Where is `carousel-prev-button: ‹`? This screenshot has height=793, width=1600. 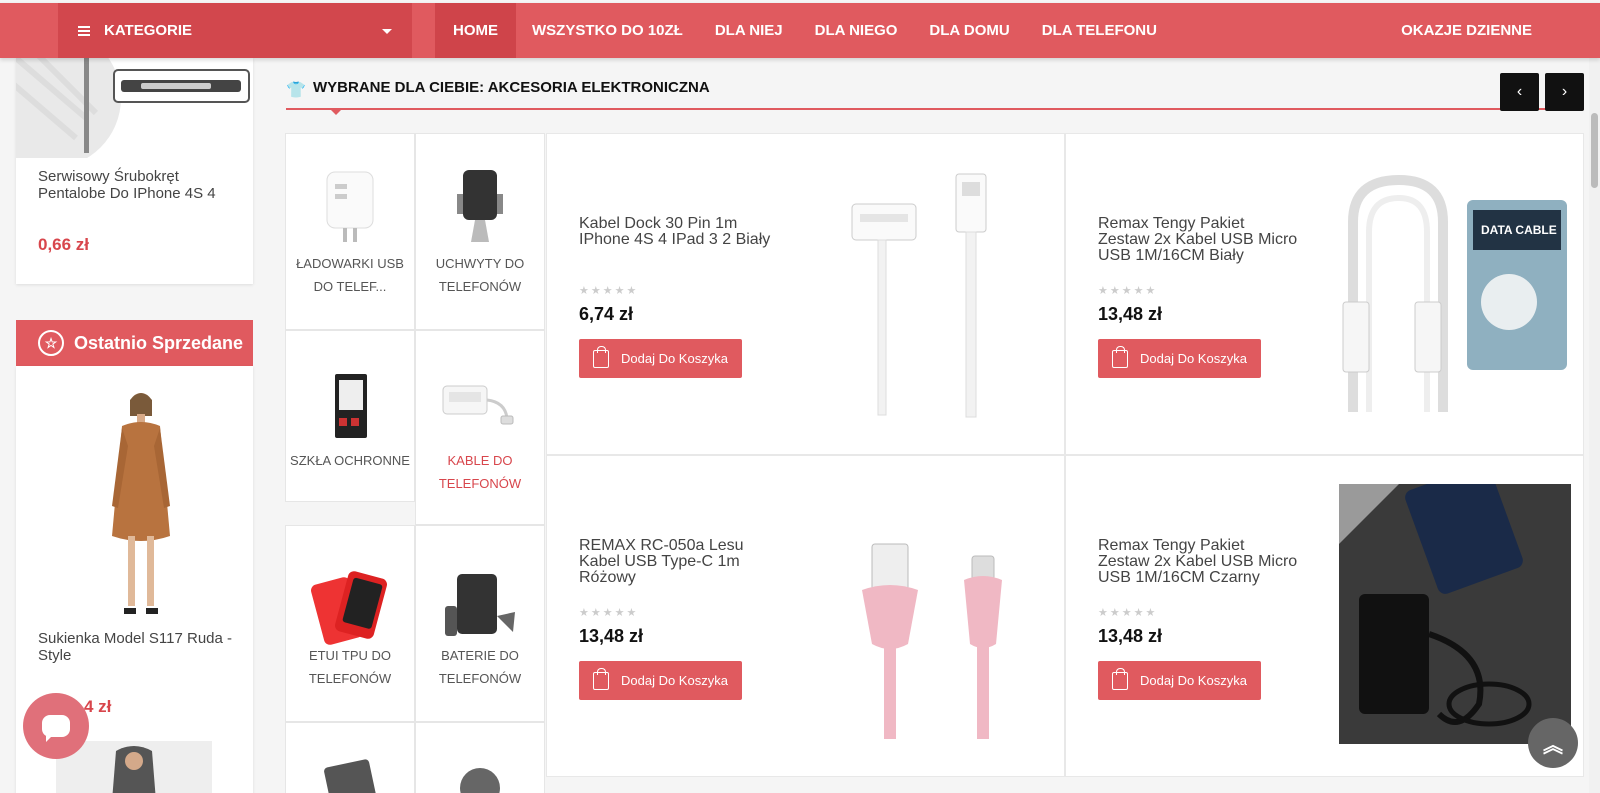 carousel-prev-button: ‹ is located at coordinates (1519, 92).